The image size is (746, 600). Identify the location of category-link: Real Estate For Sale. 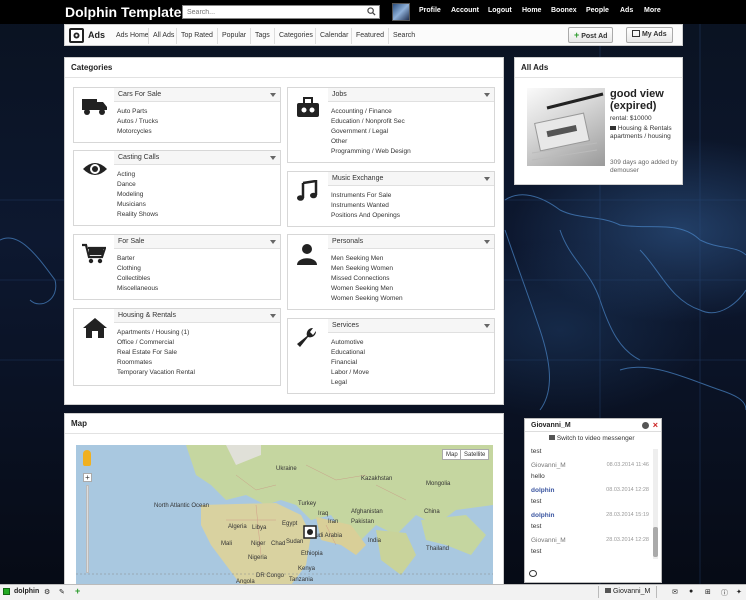
(156, 353).